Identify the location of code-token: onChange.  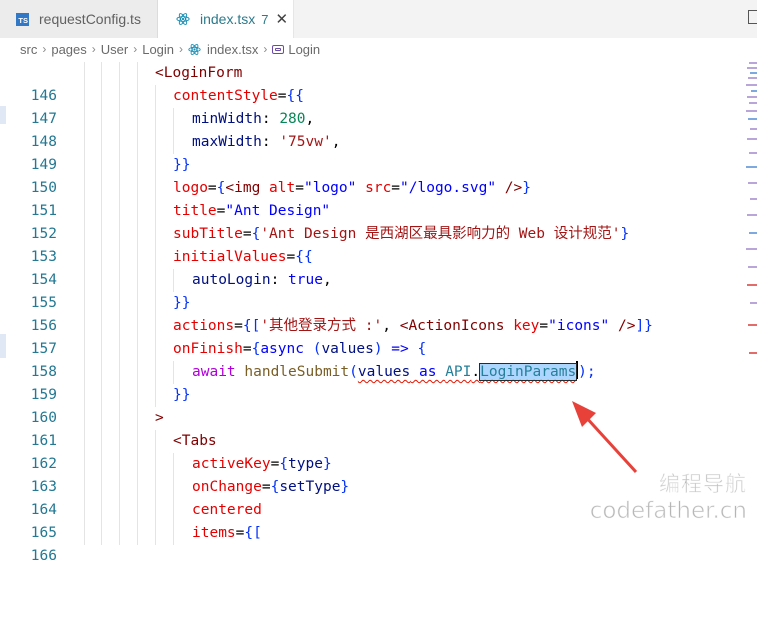
(227, 487).